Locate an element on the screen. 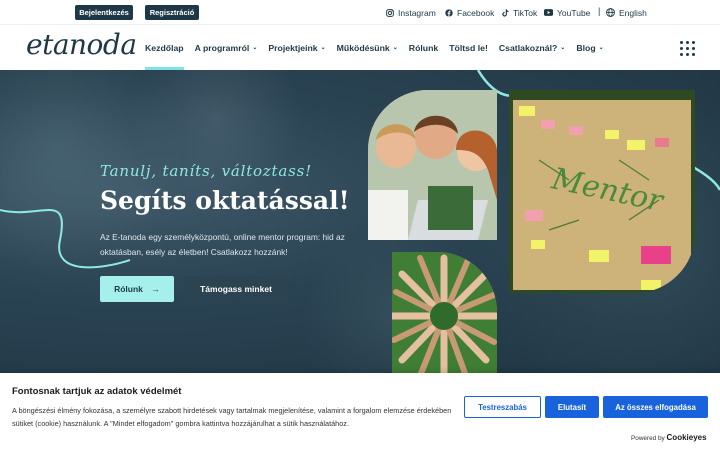 This screenshot has width=720, height=450. facebook-label: Facebook is located at coordinates (476, 12).